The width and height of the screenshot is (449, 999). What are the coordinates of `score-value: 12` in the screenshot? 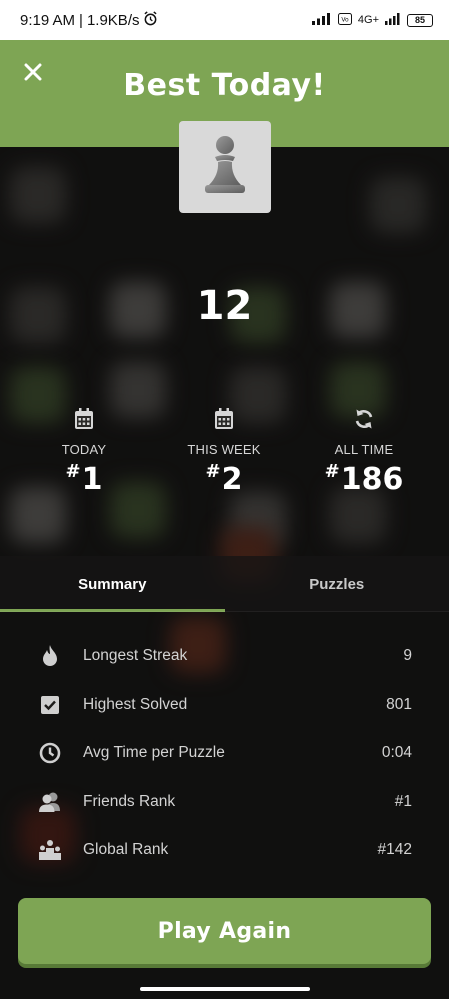 It's located at (224, 306).